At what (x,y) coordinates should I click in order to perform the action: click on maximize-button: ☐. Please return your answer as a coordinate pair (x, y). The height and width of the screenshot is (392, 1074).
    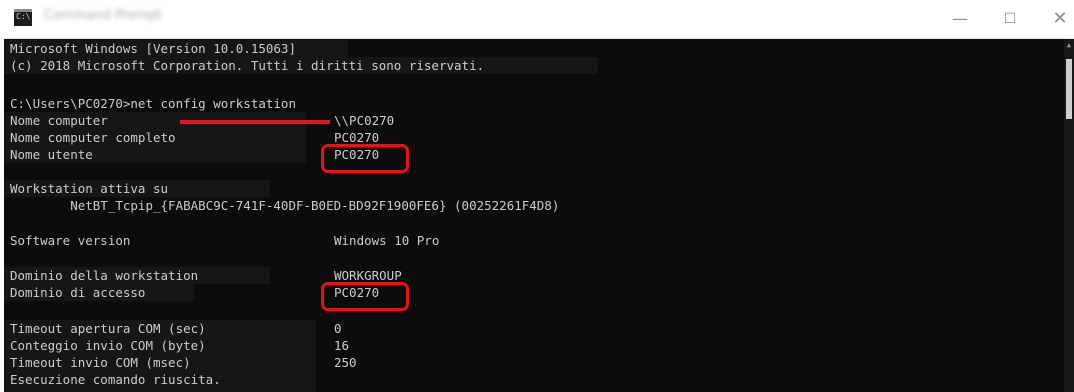
    Looking at the image, I should click on (1010, 19).